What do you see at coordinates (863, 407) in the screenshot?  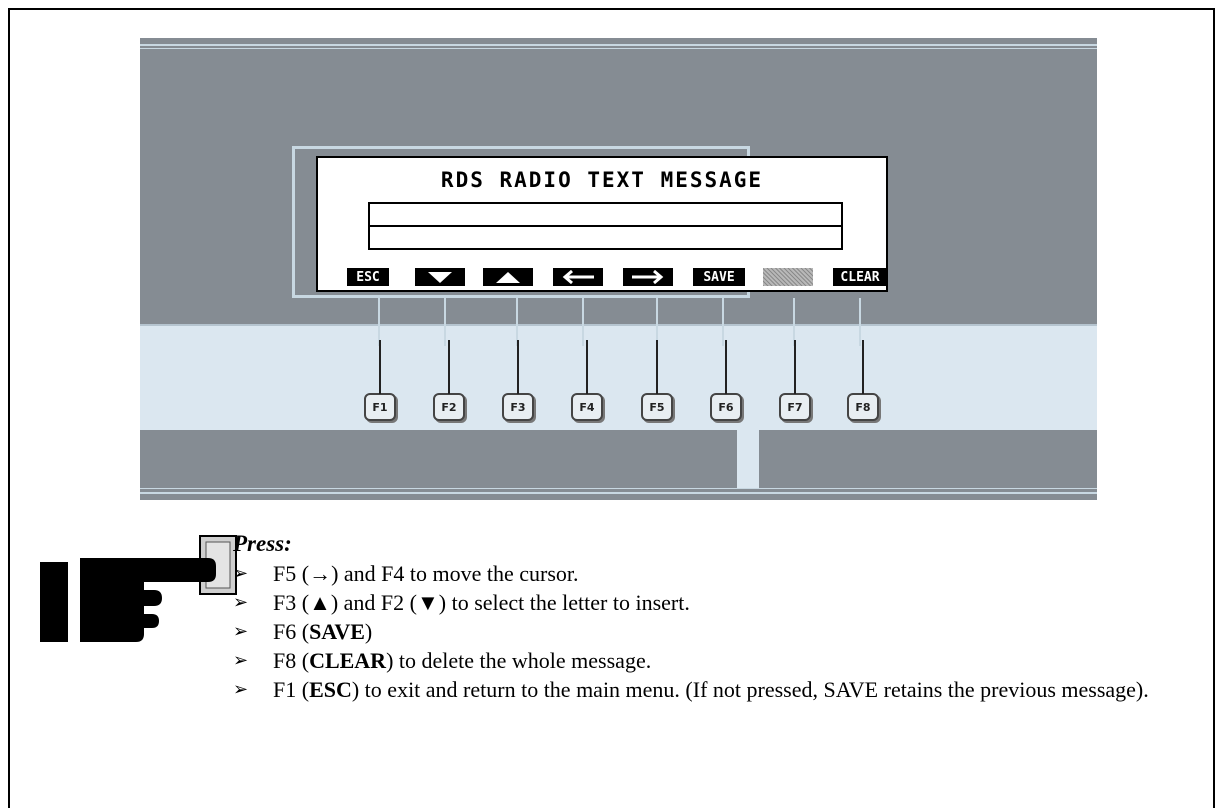 I see `f8-key: F8` at bounding box center [863, 407].